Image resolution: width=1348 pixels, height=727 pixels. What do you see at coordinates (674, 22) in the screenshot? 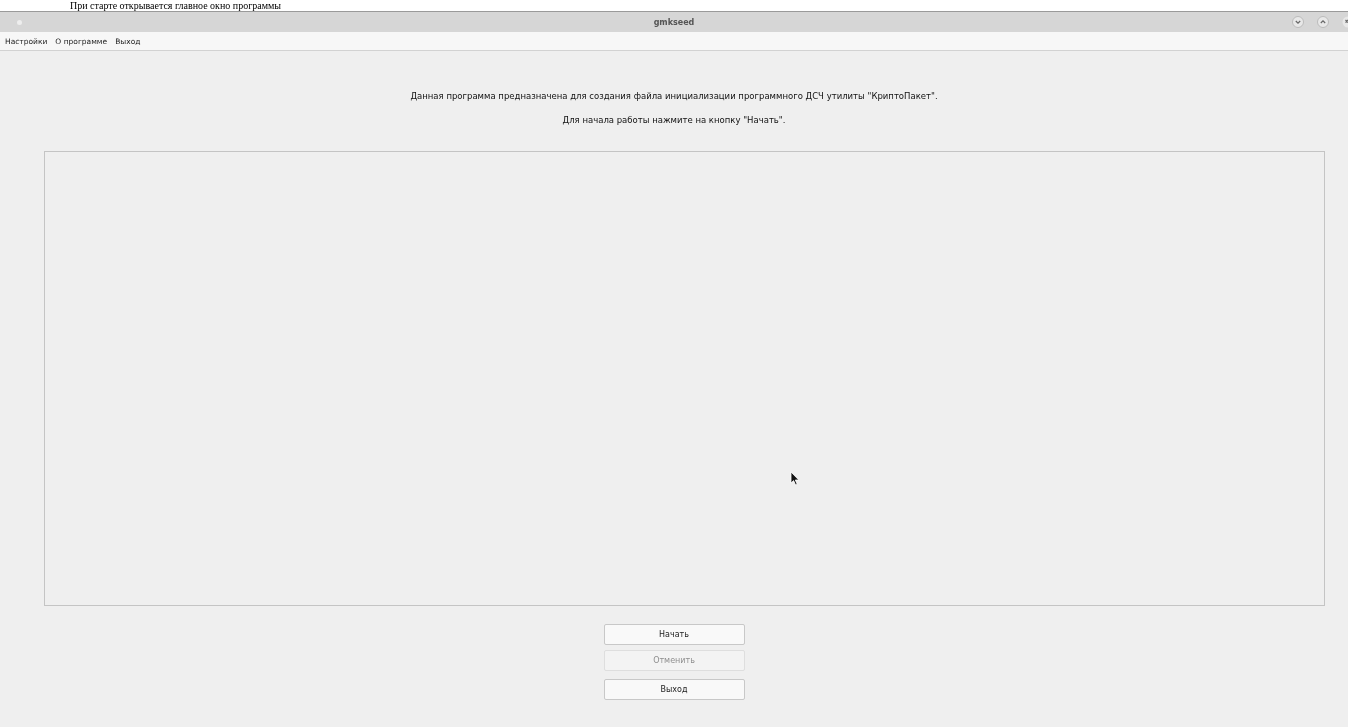
I see `window-title: gmkseed` at bounding box center [674, 22].